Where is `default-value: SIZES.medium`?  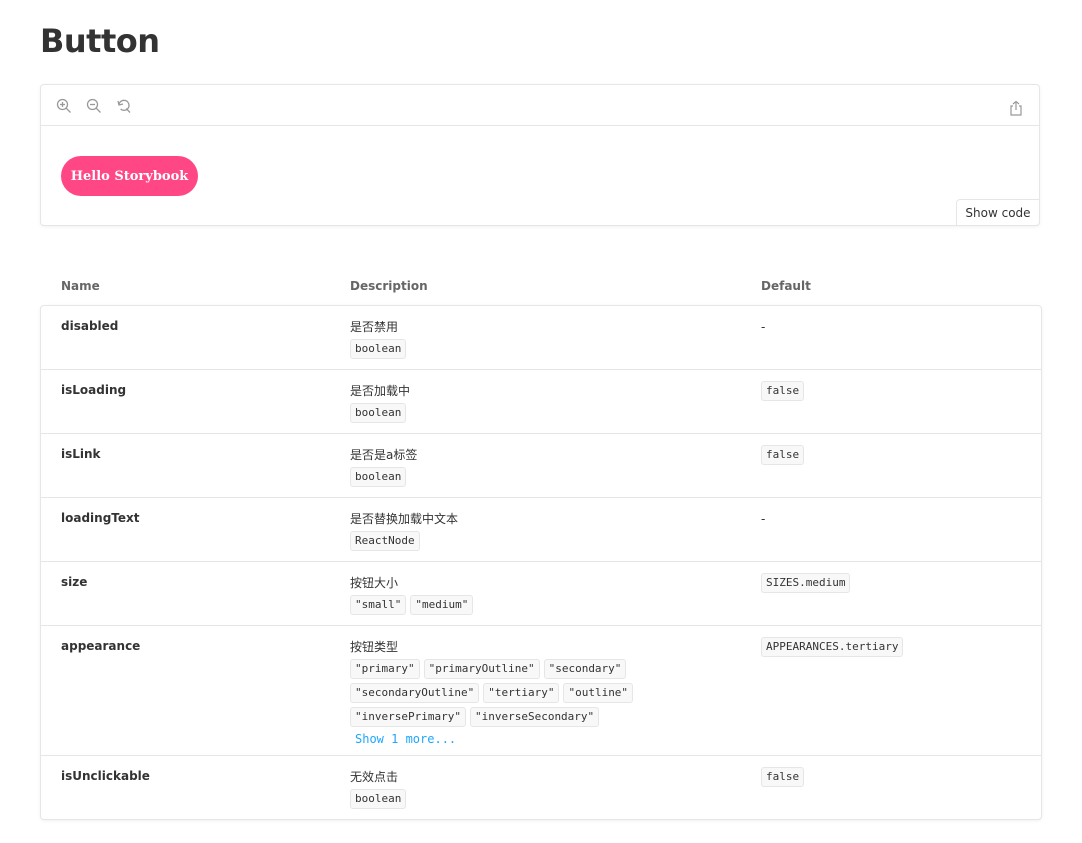
default-value: SIZES.medium is located at coordinates (806, 583).